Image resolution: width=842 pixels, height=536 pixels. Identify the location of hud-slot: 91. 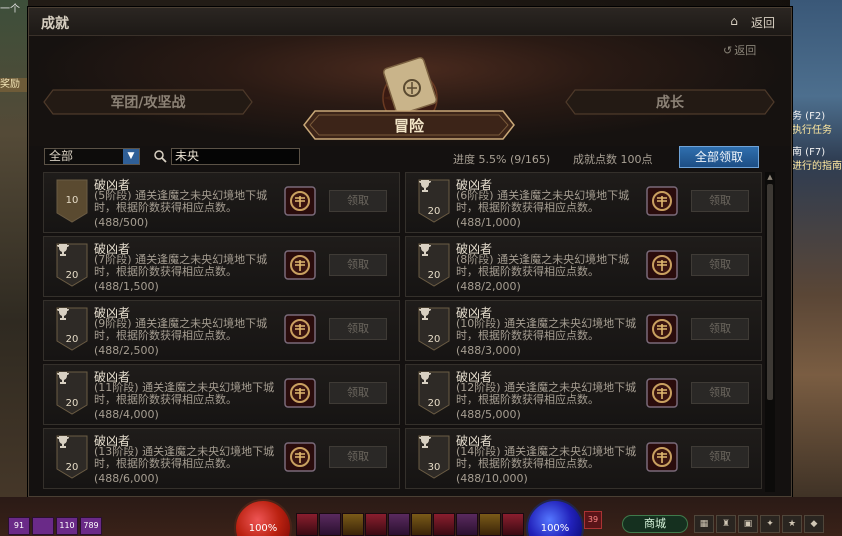
(19, 526).